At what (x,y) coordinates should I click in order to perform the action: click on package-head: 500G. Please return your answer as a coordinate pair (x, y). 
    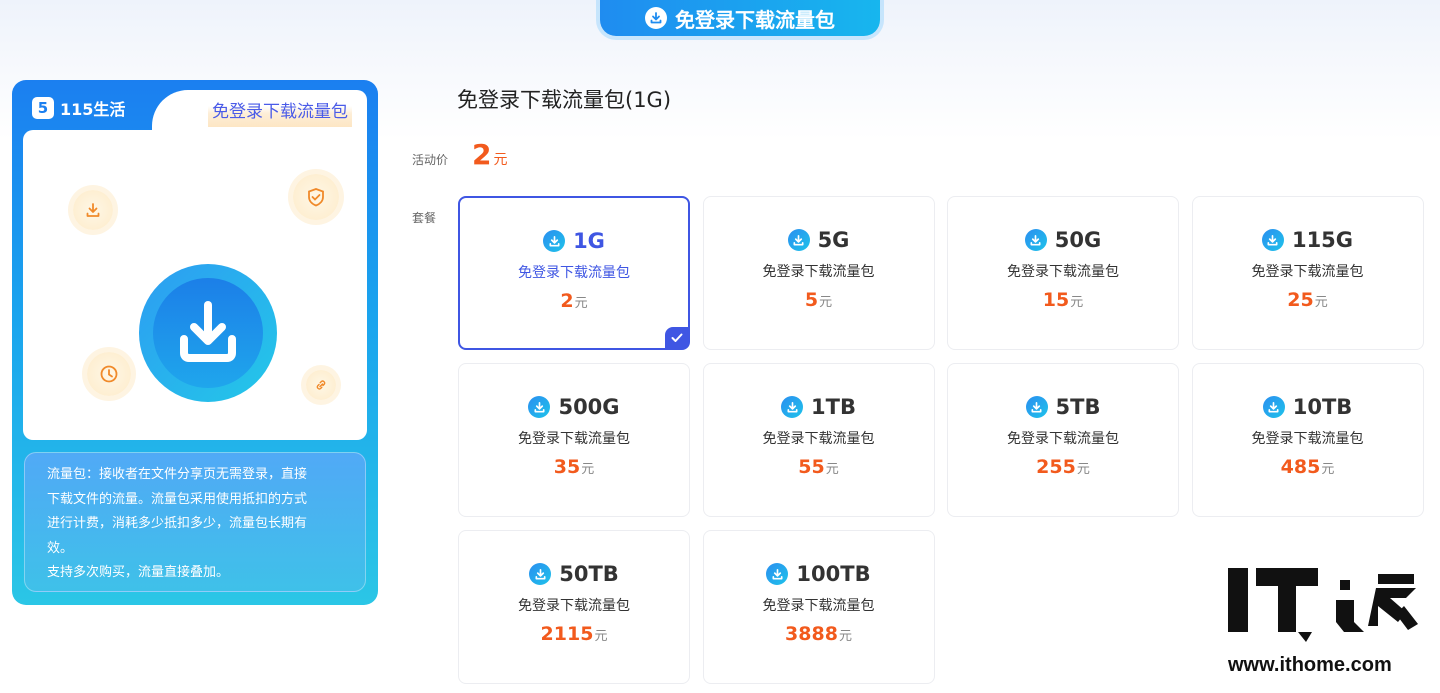
    Looking at the image, I should click on (574, 407).